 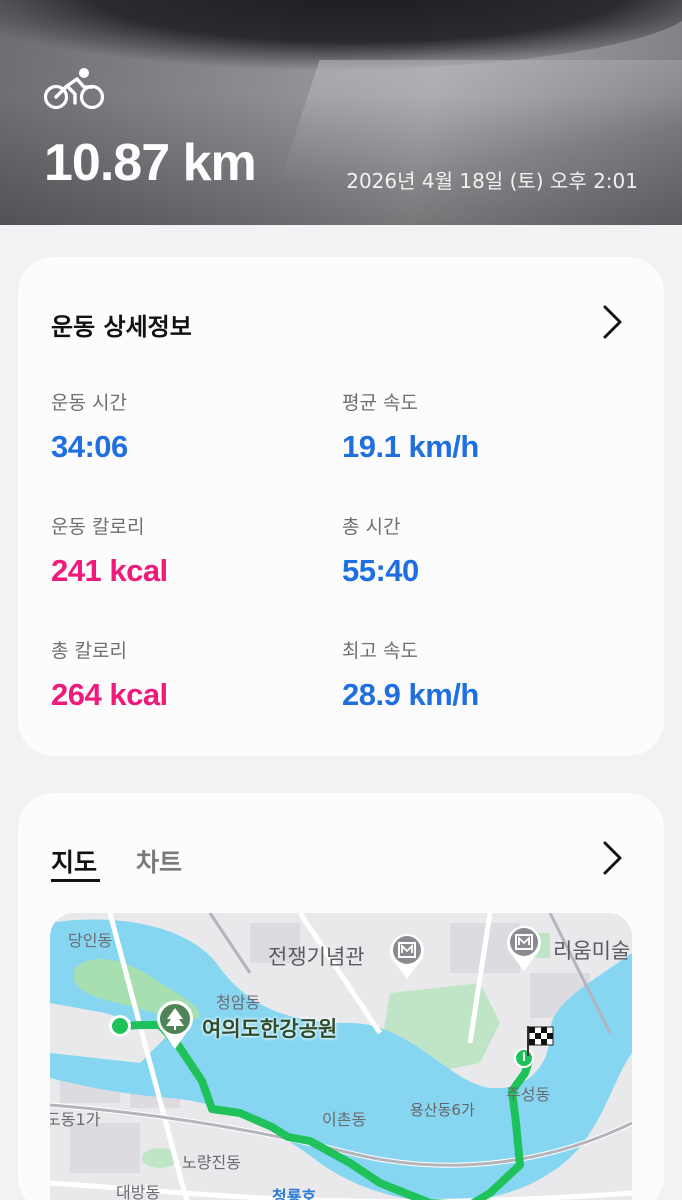 What do you see at coordinates (89, 446) in the screenshot?
I see `stat-value: 34:06` at bounding box center [89, 446].